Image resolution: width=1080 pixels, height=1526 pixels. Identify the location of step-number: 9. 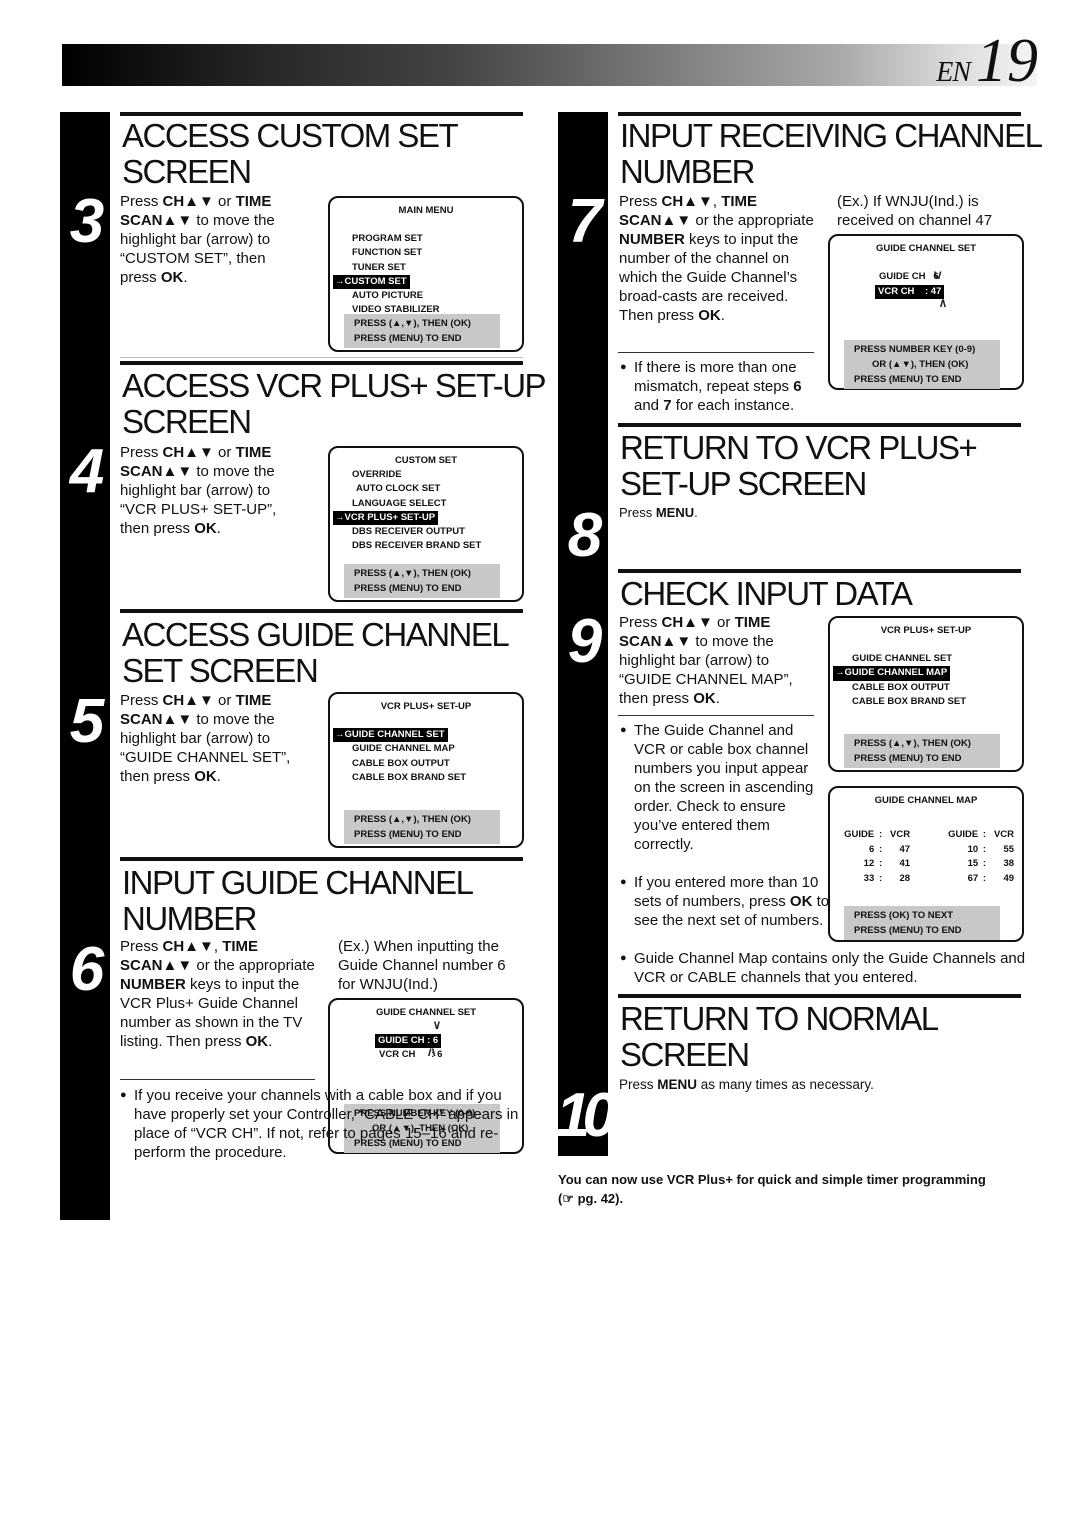
(584, 641).